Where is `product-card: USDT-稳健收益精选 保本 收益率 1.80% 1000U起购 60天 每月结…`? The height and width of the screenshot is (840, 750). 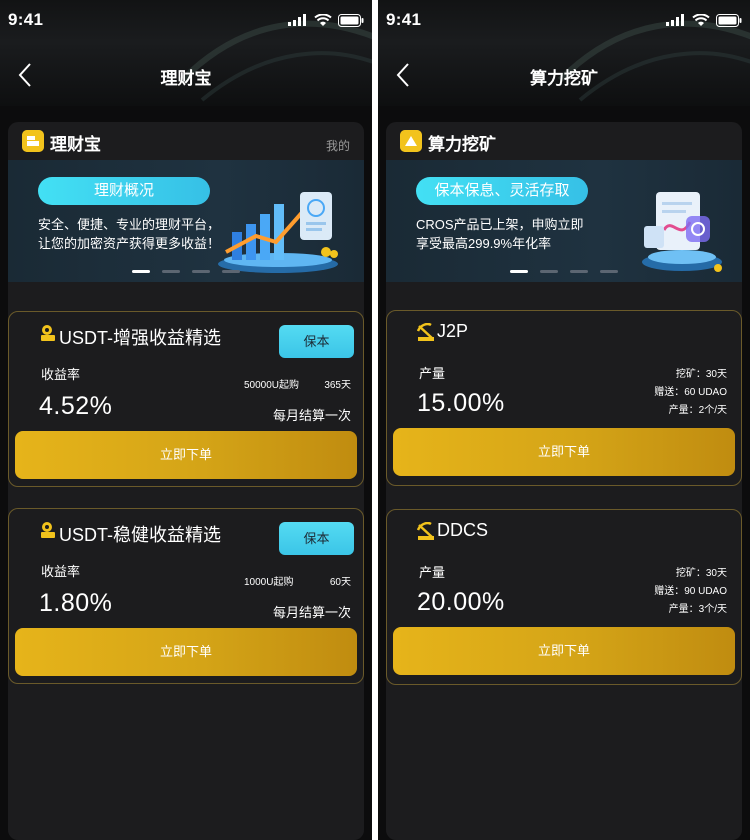
product-card: USDT-稳健收益精选 保本 收益率 1.80% 1000U起购 60天 每月结… is located at coordinates (186, 596).